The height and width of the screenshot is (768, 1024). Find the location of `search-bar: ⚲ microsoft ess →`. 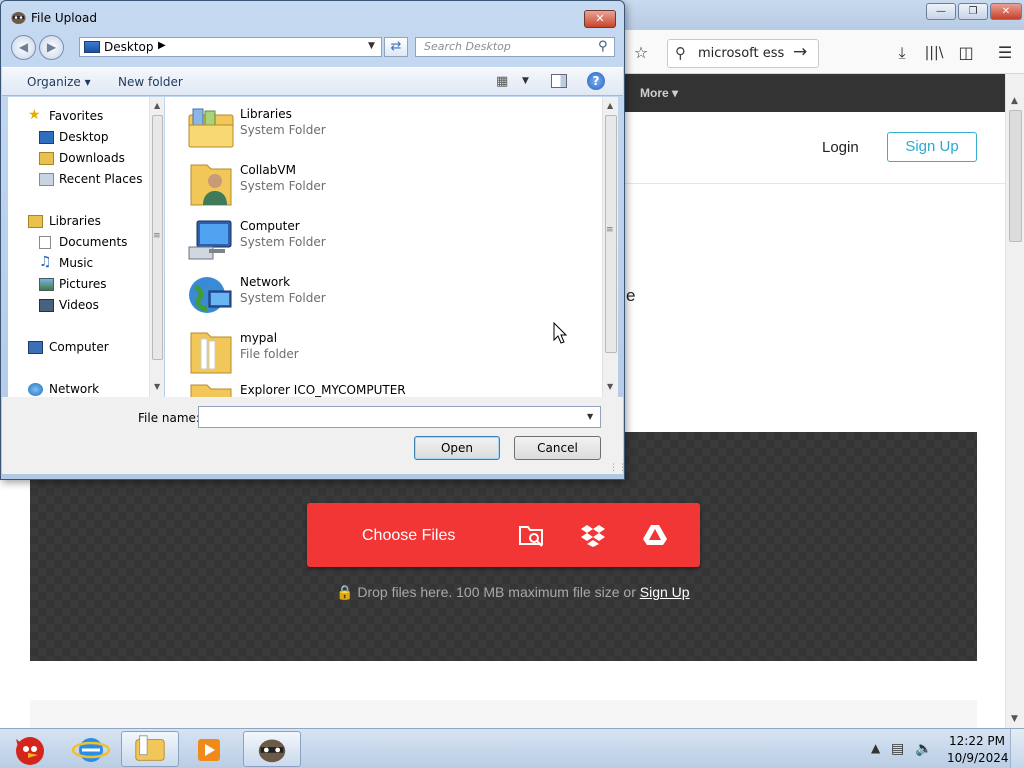

search-bar: ⚲ microsoft ess → is located at coordinates (743, 53).